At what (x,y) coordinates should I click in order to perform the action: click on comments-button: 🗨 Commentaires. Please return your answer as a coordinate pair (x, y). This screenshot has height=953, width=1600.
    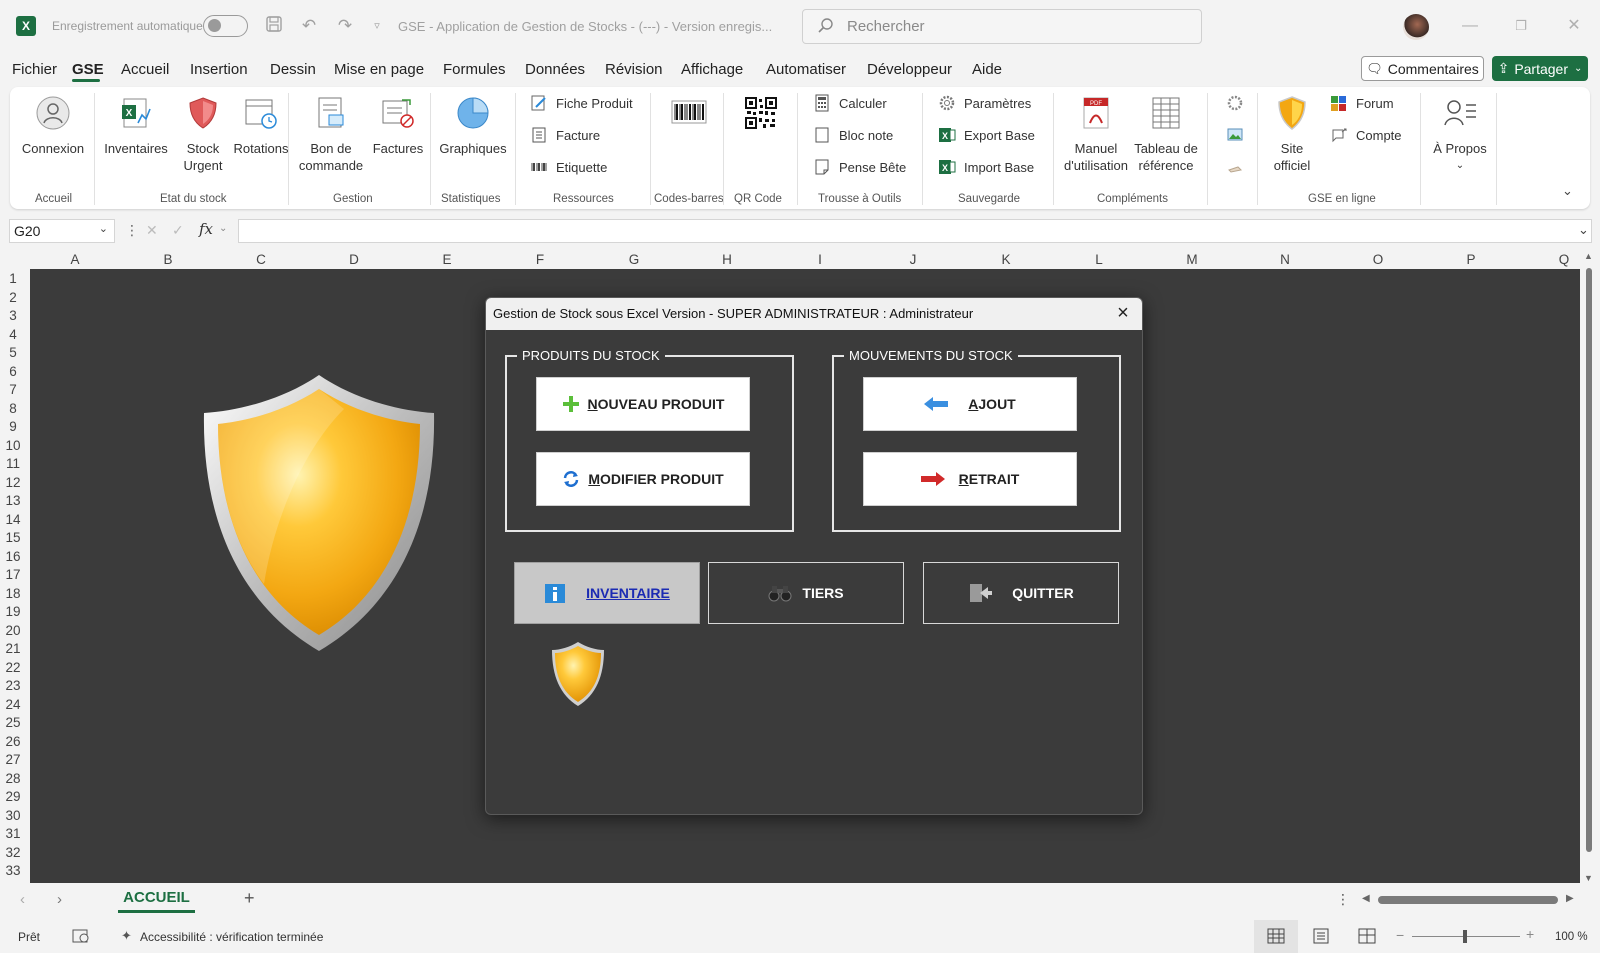
    Looking at the image, I should click on (1422, 68).